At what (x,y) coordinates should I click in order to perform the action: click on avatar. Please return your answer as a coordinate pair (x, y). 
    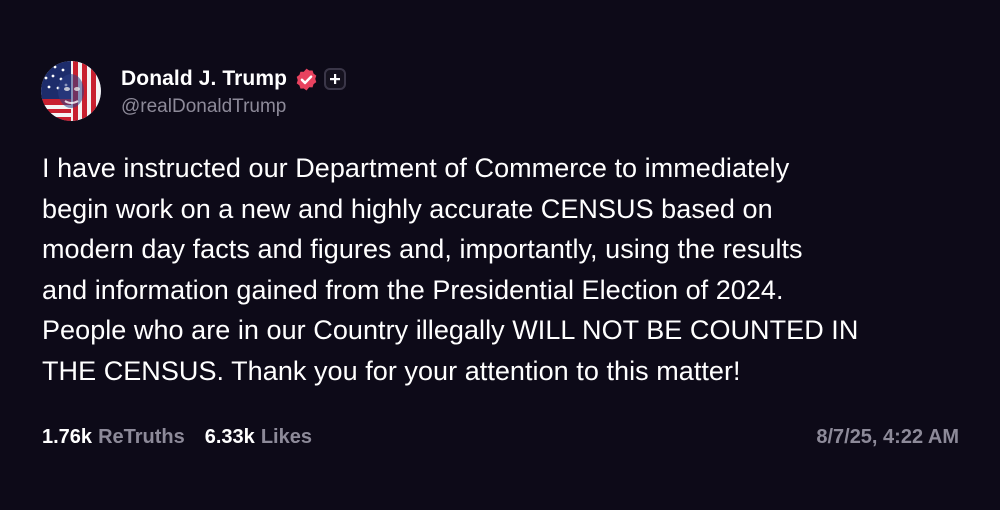
    Looking at the image, I should click on (71, 91).